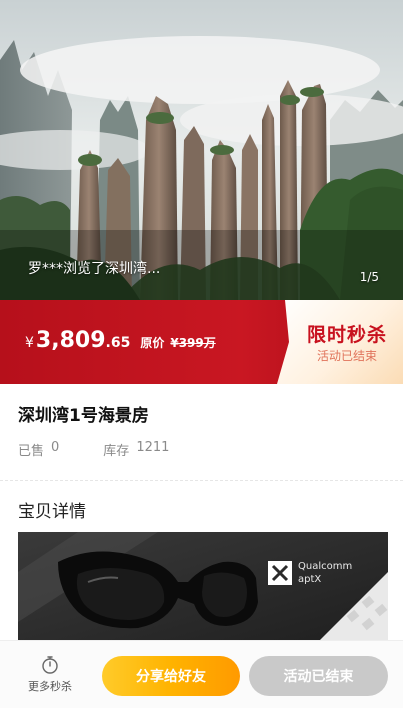 The width and height of the screenshot is (403, 708). I want to click on stopwatch-icon, so click(50, 665).